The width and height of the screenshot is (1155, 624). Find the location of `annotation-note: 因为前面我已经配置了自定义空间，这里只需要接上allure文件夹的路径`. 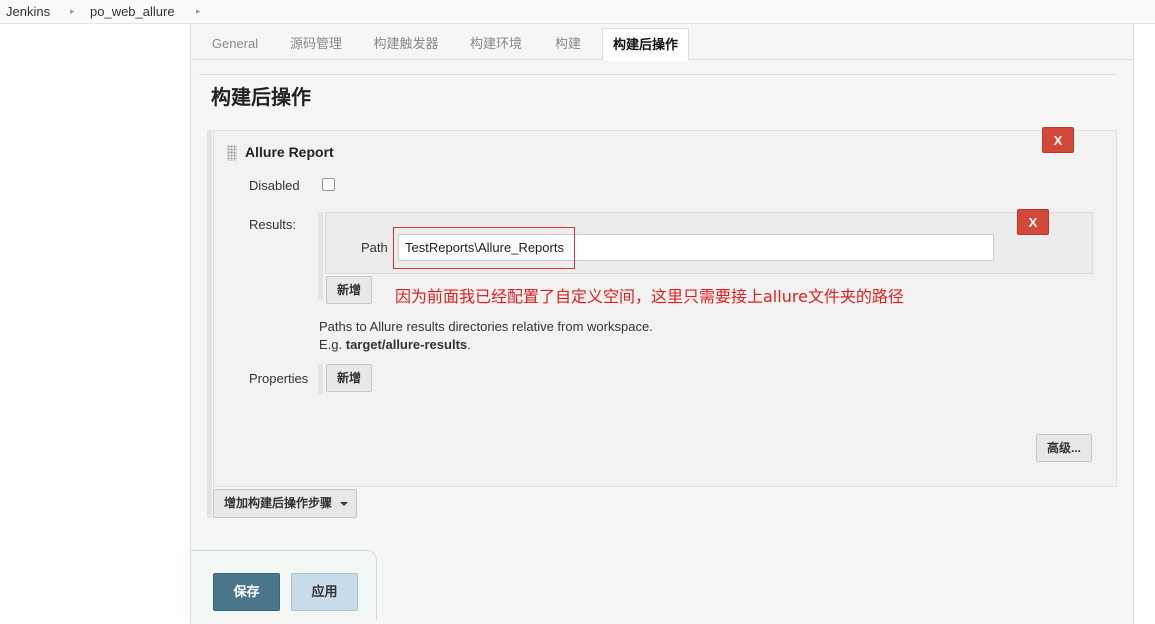

annotation-note: 因为前面我已经配置了自定义空间，这里只需要接上allure文件夹的路径 is located at coordinates (649, 296).